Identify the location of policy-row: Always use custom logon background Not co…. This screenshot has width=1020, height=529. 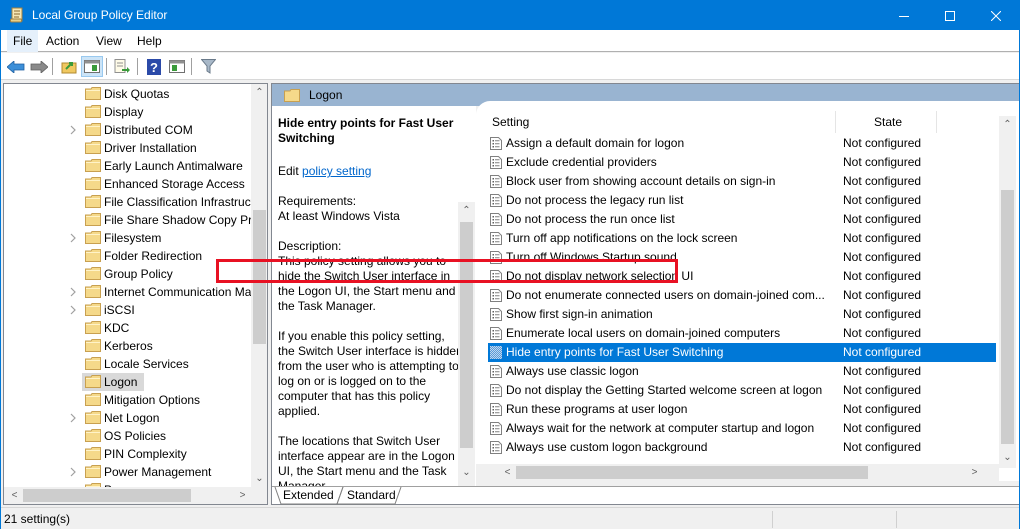
(742, 447).